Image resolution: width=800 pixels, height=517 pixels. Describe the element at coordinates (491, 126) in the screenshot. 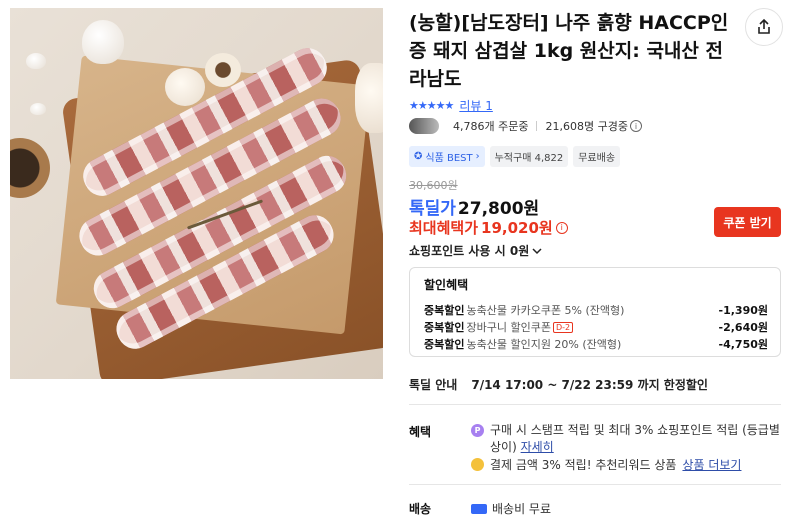

I see `order-count: 4,786개 주문중` at that location.